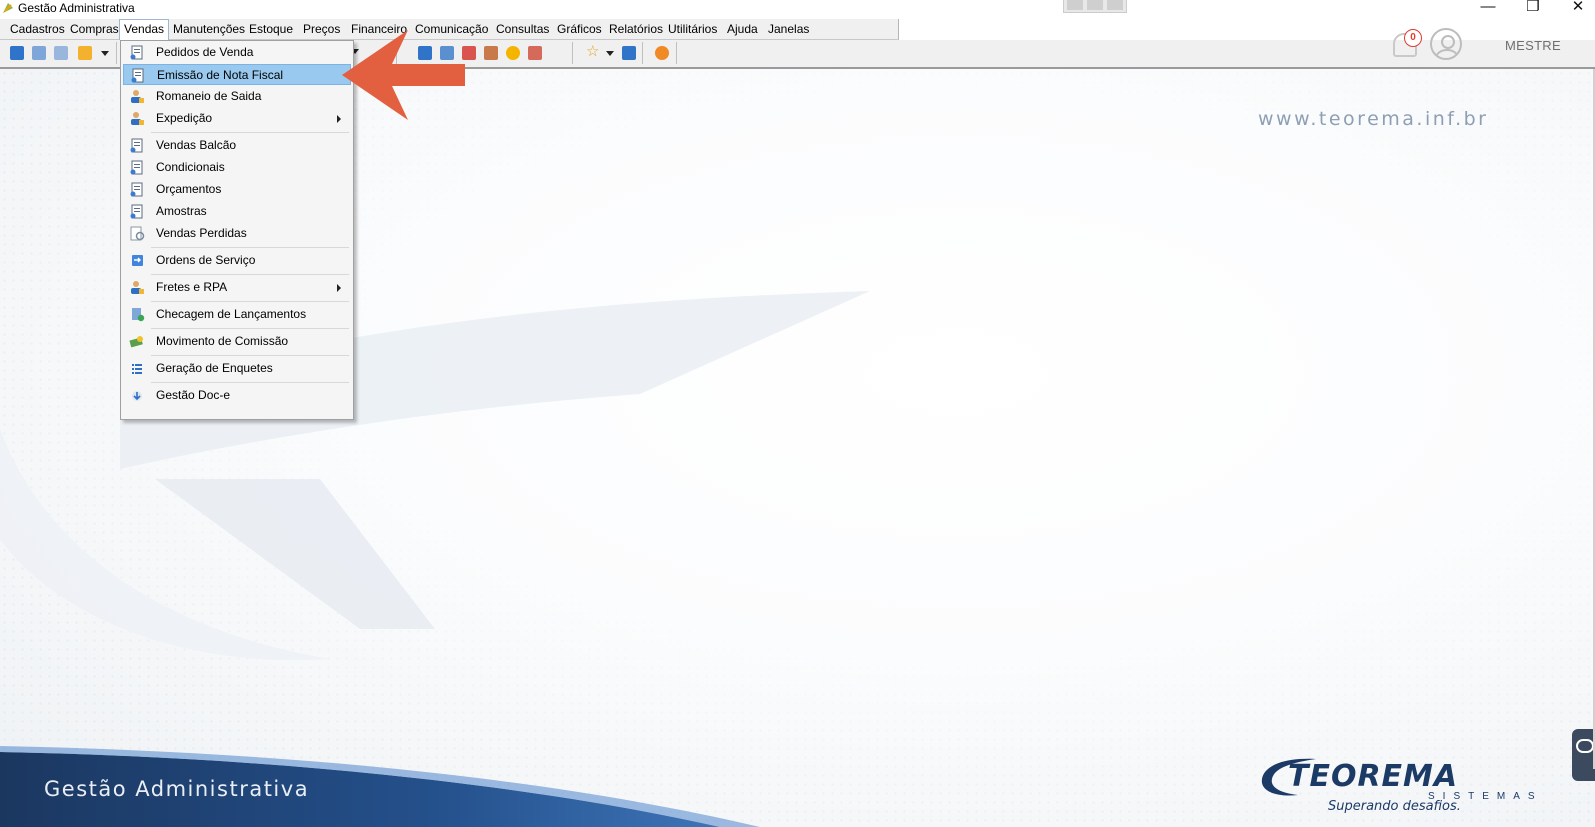  I want to click on toolbar-group-main, so click(59, 53).